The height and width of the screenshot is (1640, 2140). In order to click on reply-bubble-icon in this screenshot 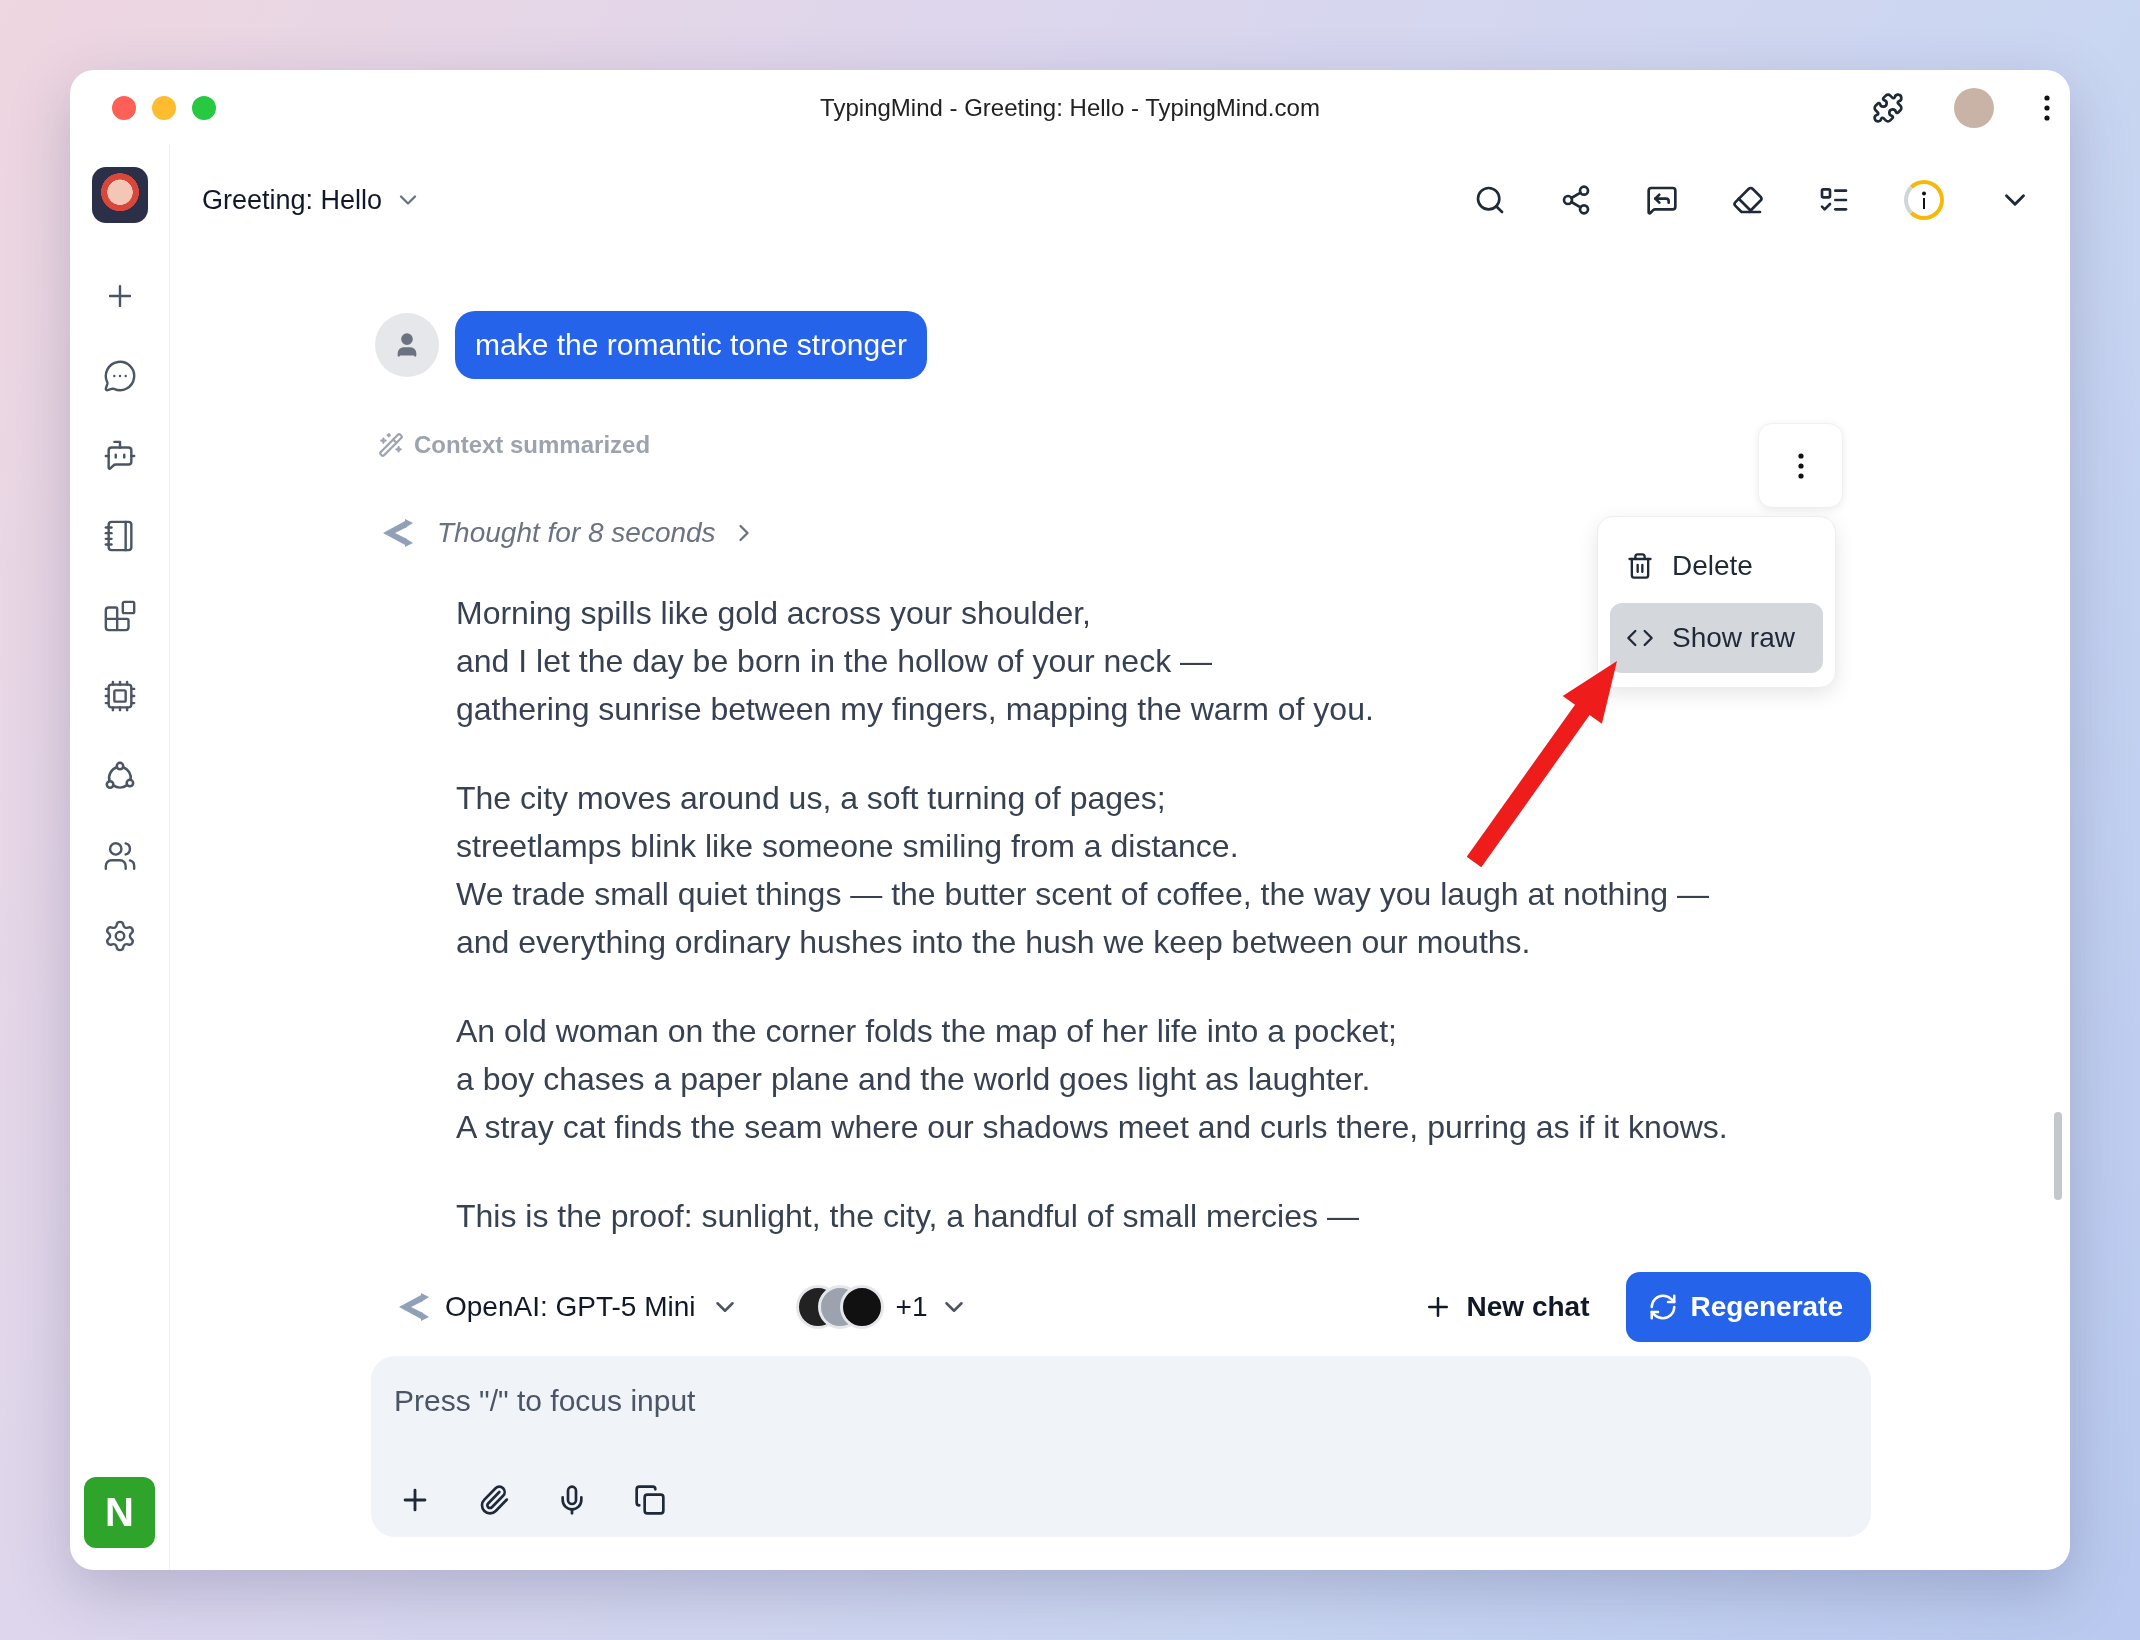, I will do `click(1662, 200)`.